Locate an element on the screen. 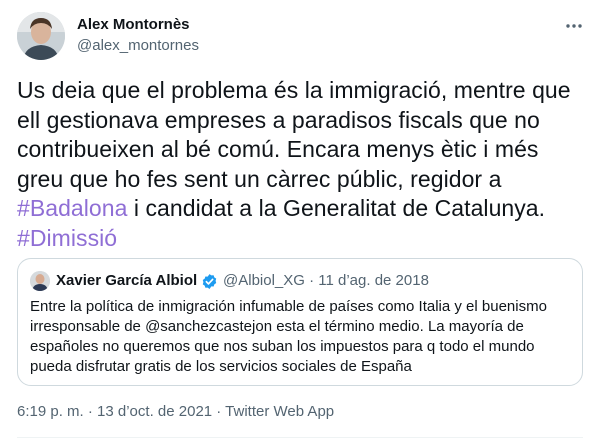 The image size is (602, 443). quoted-author-avatar is located at coordinates (40, 281).